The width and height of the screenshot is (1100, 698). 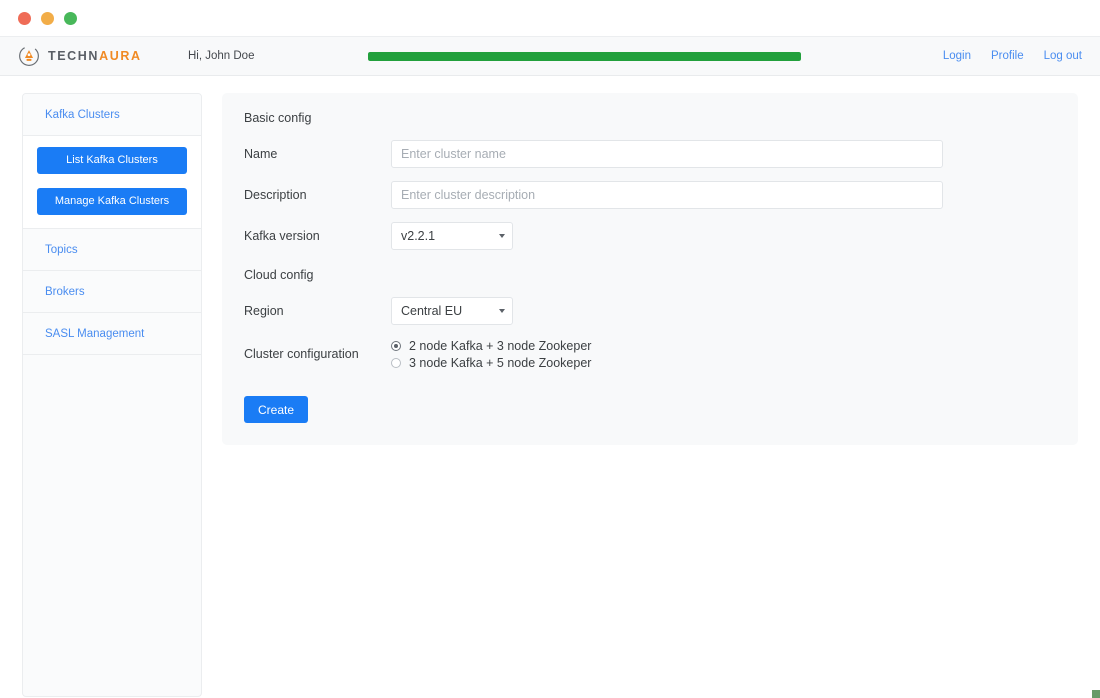 I want to click on kafka-version-select: v2.2.1, so click(x=452, y=236).